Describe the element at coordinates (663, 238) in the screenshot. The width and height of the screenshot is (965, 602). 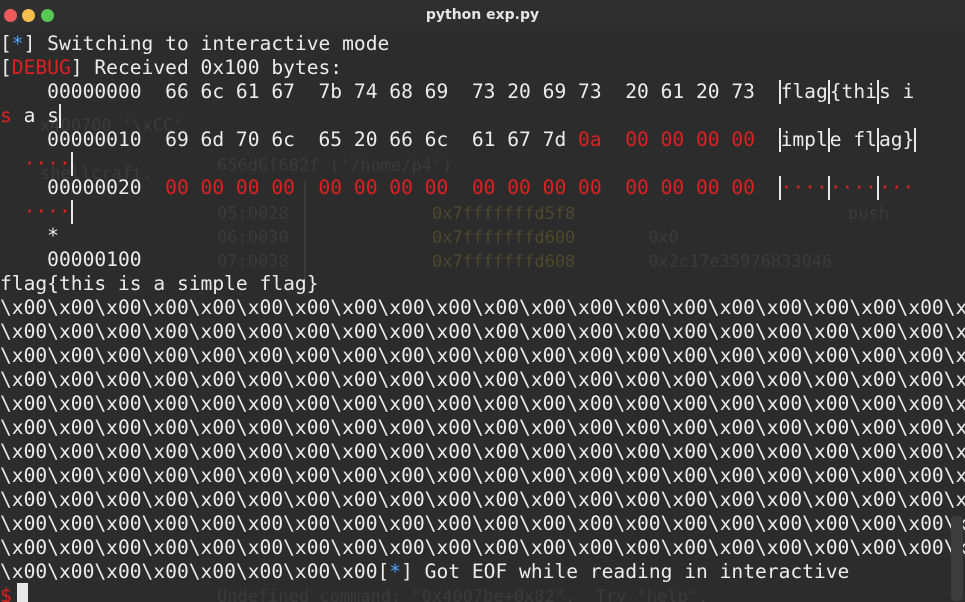
I see `ghost-text: 0x0` at that location.